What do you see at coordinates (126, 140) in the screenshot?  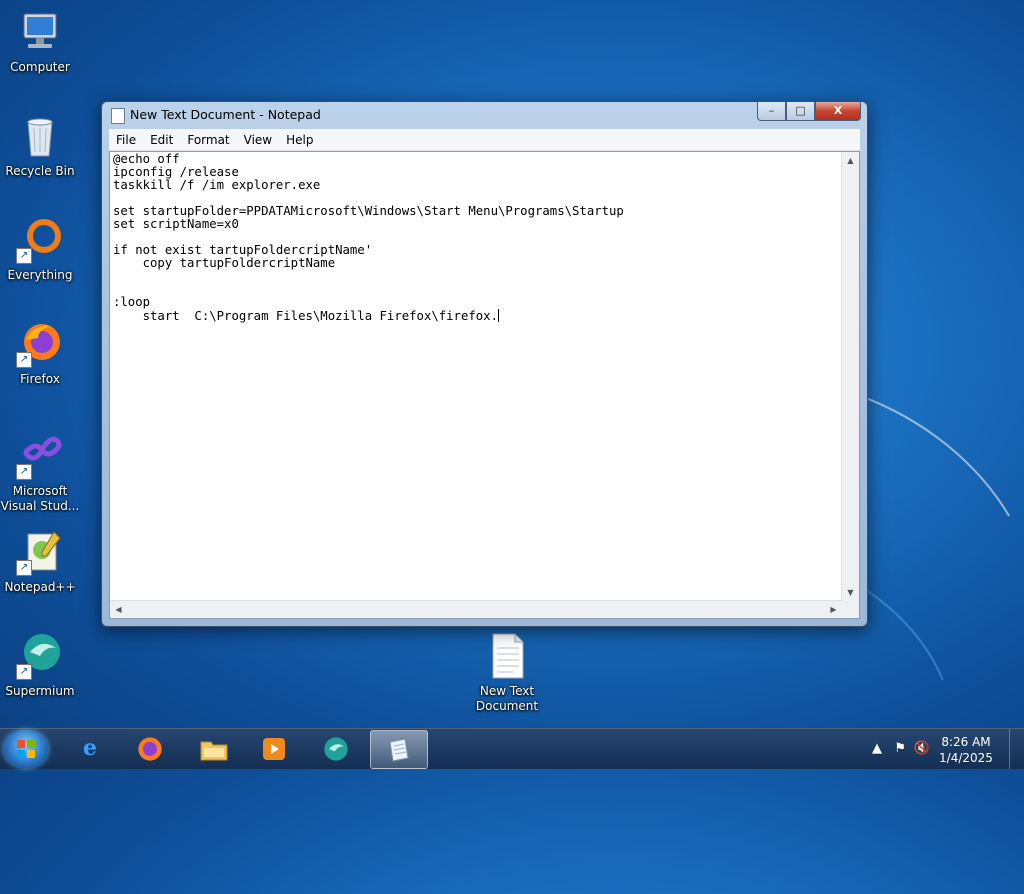 I see `menu-file: File` at bounding box center [126, 140].